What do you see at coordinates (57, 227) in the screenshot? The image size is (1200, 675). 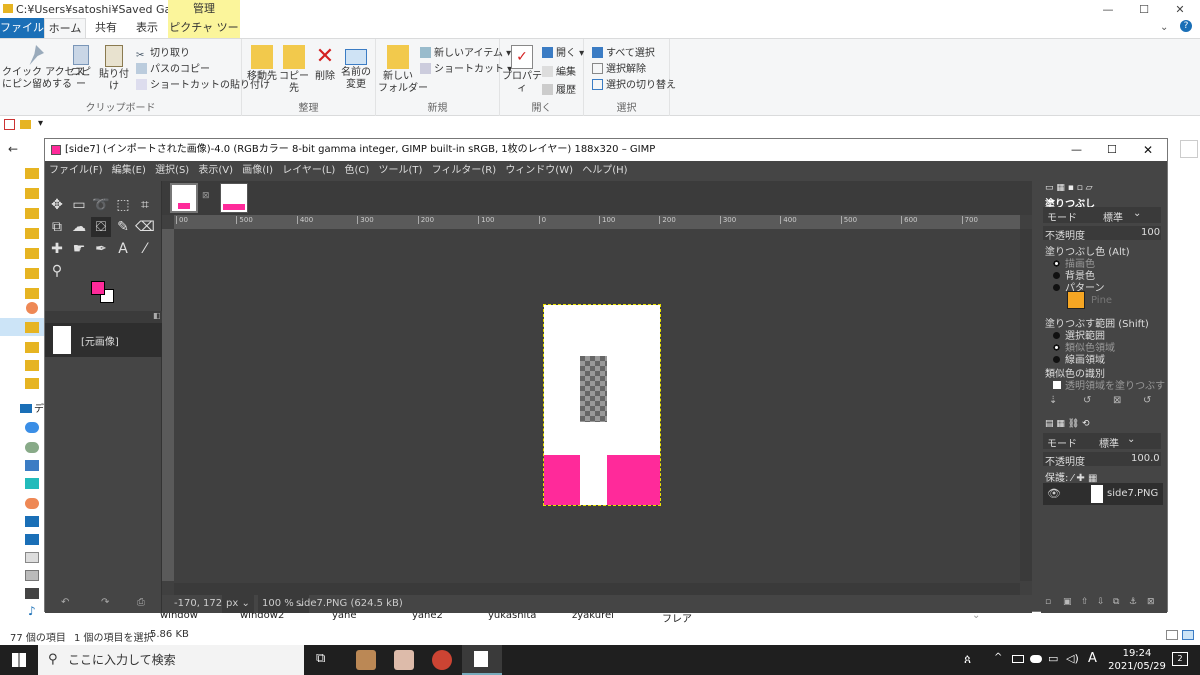 I see `transform-tool-icon: ⧉` at bounding box center [57, 227].